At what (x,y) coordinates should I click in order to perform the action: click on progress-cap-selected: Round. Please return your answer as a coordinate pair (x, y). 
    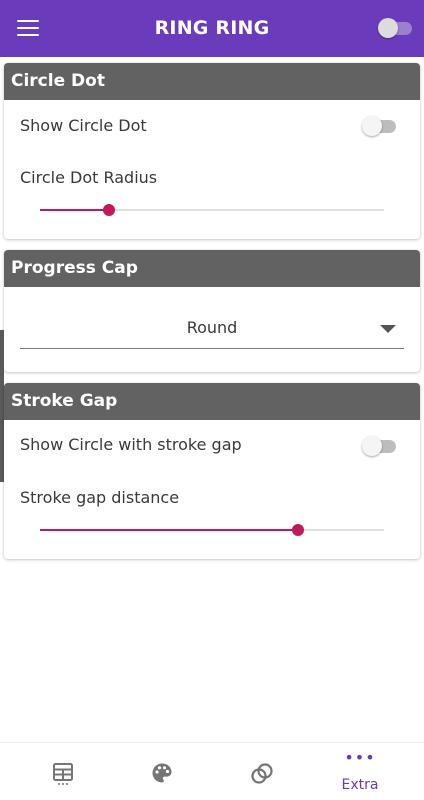
    Looking at the image, I should click on (212, 327).